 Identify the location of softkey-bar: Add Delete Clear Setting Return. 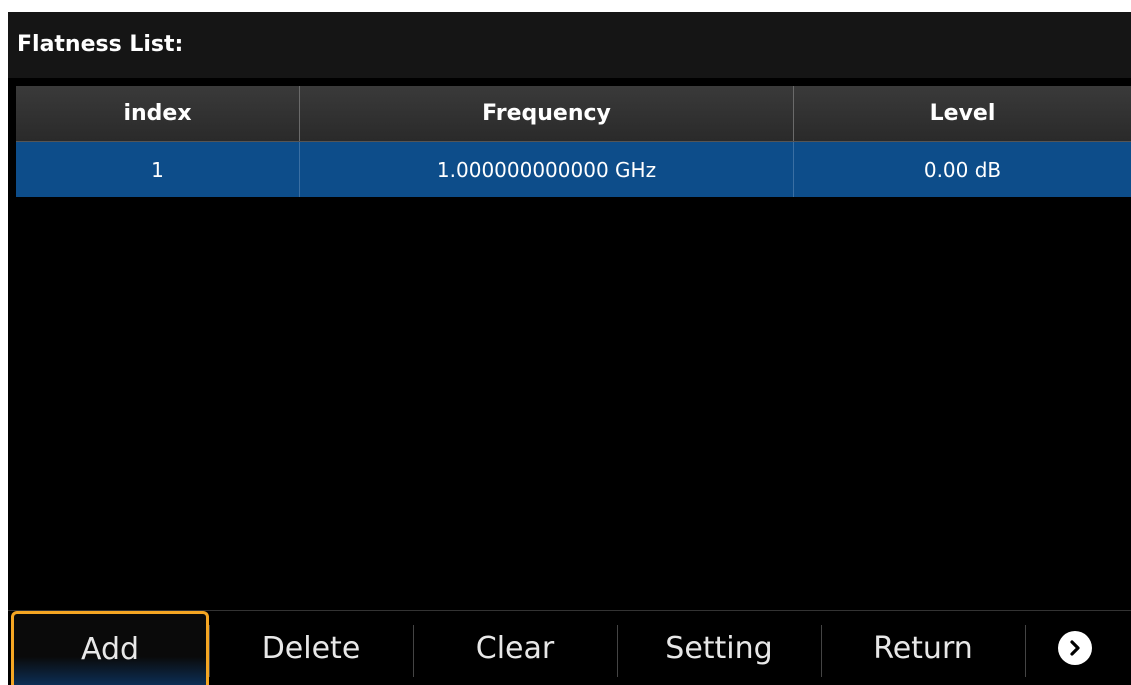
(569, 647).